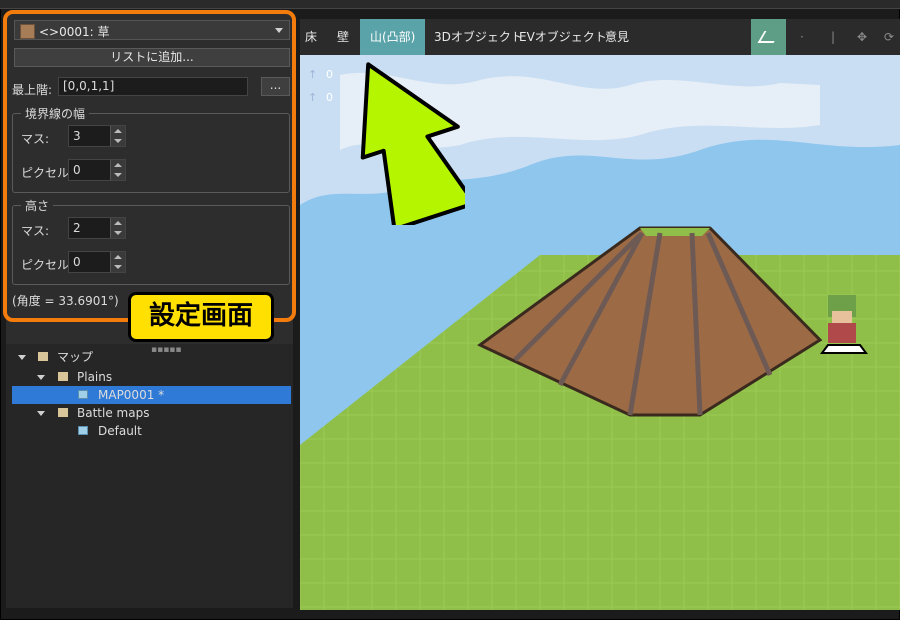 This screenshot has height=620, width=900. What do you see at coordinates (450, 4) in the screenshot?
I see `title-strip` at bounding box center [450, 4].